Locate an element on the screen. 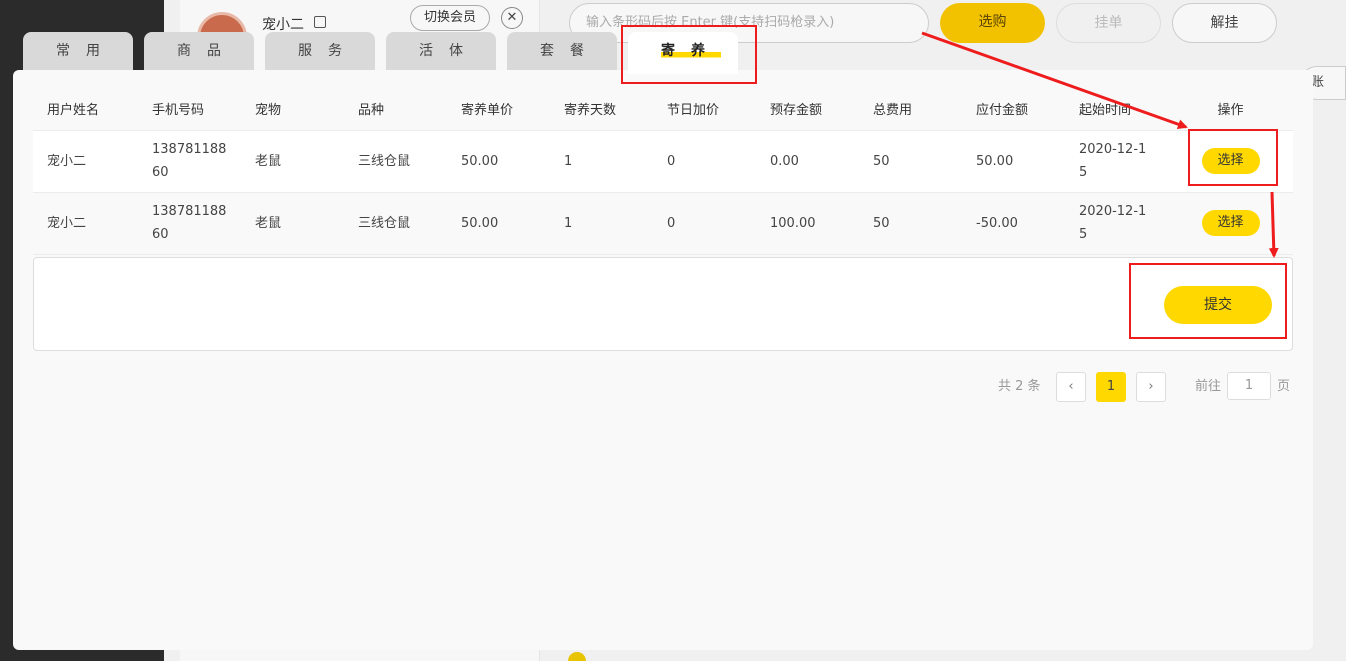 The width and height of the screenshot is (1346, 661). tab-package: 套餐 is located at coordinates (562, 52).